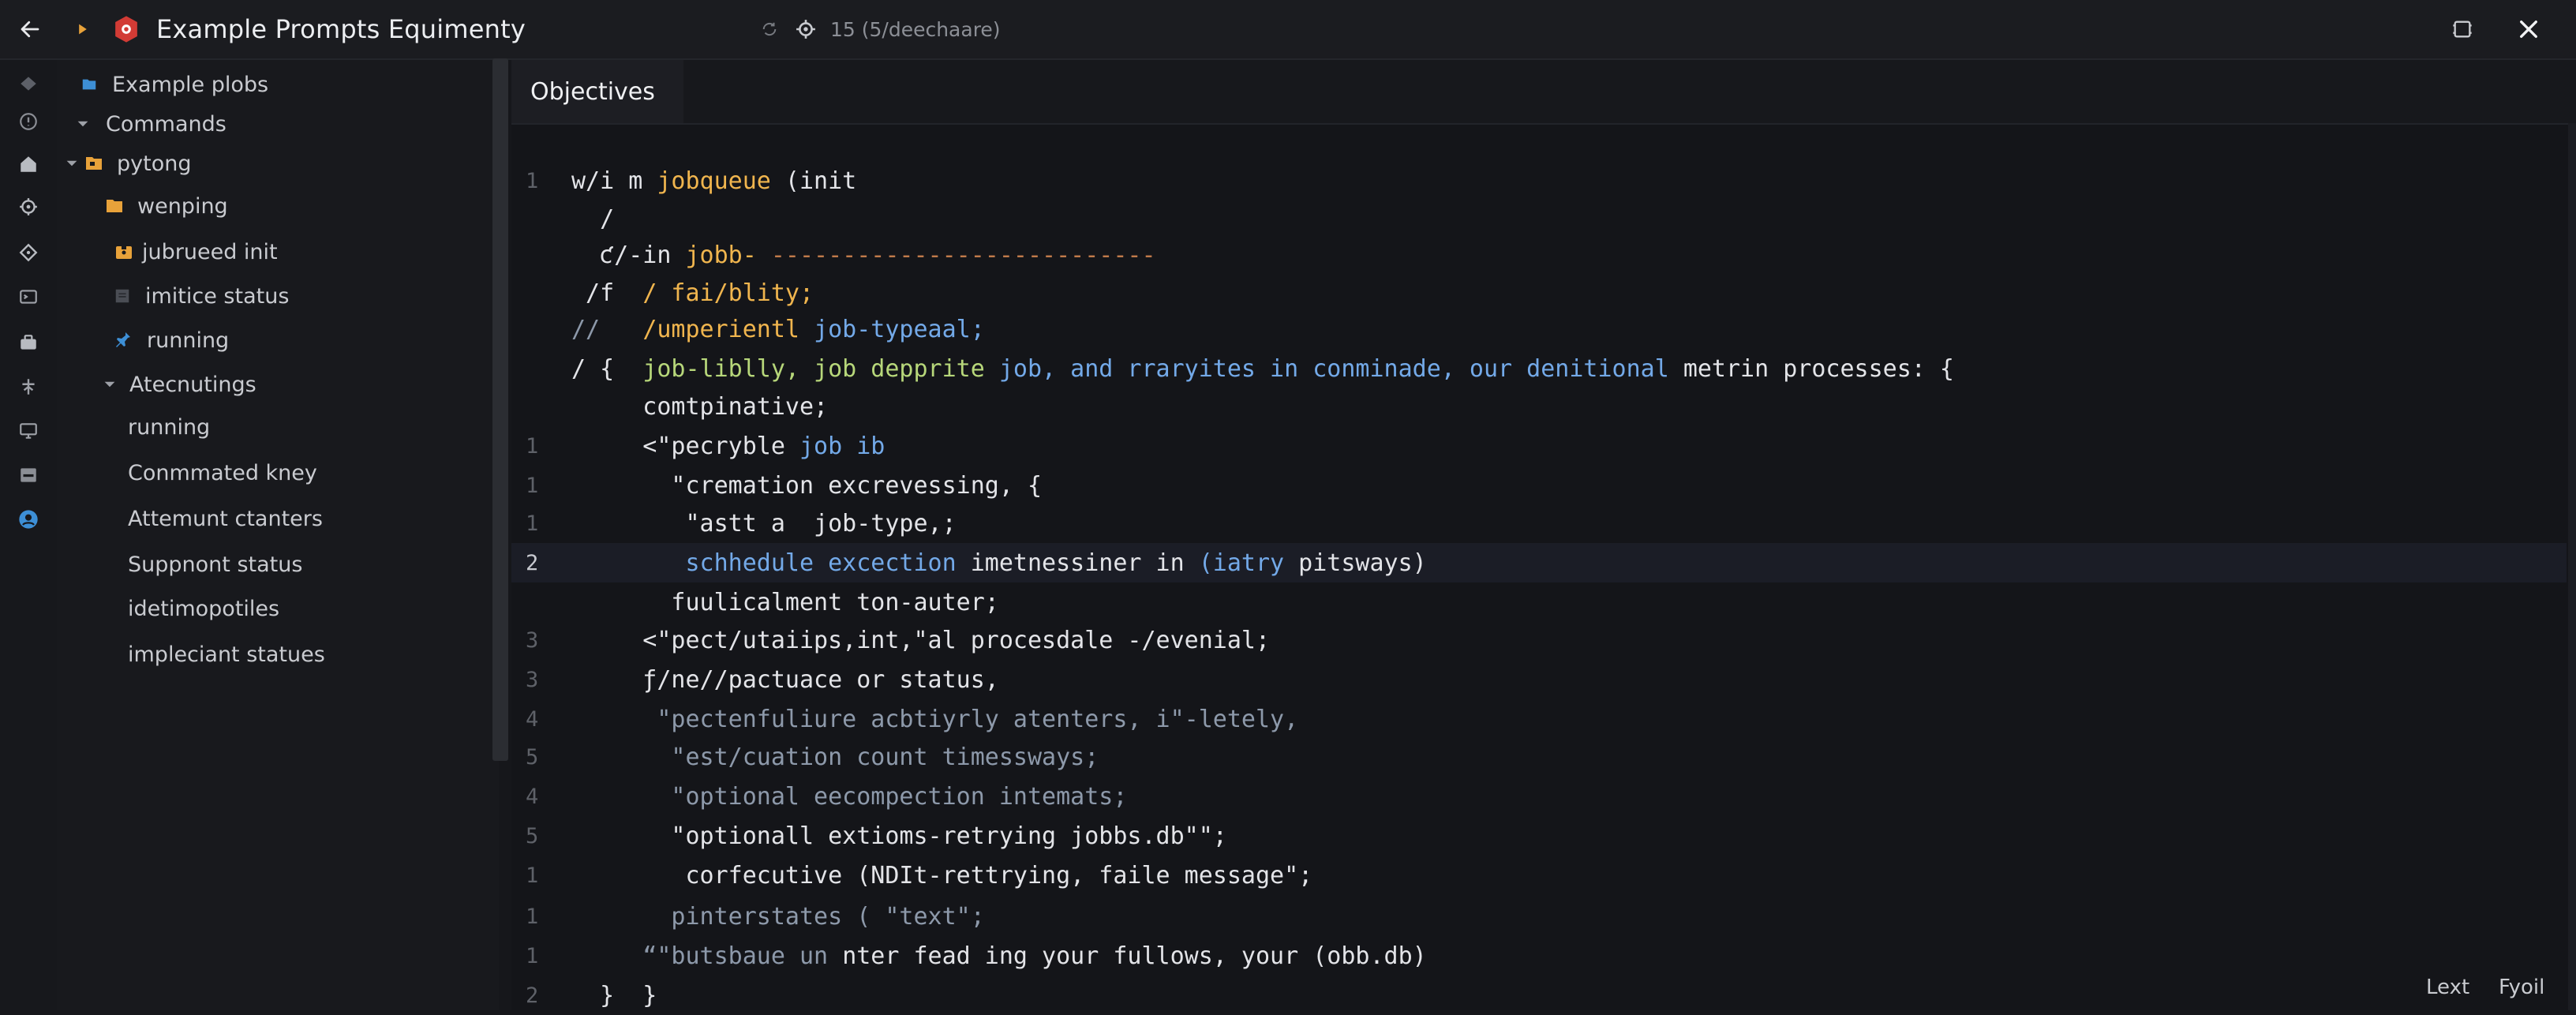  Describe the element at coordinates (607, 368) in the screenshot. I see `code-token: / {` at that location.